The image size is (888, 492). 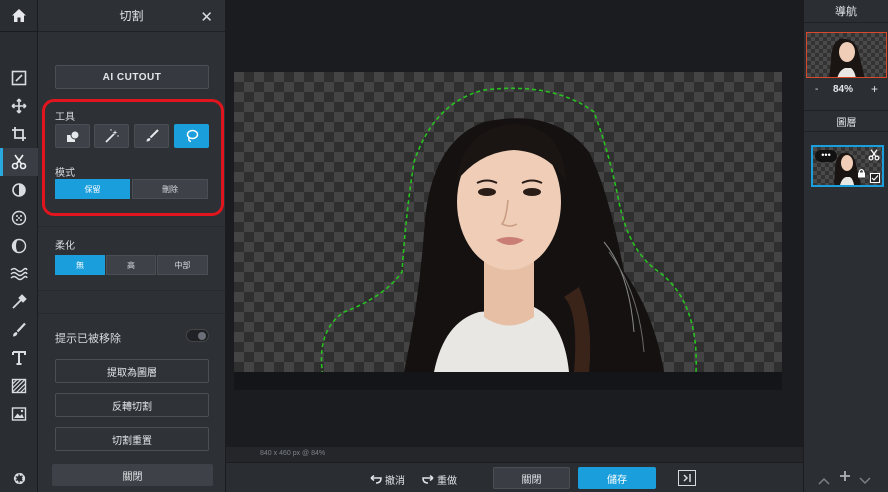 I want to click on text-icon, so click(x=19, y=358).